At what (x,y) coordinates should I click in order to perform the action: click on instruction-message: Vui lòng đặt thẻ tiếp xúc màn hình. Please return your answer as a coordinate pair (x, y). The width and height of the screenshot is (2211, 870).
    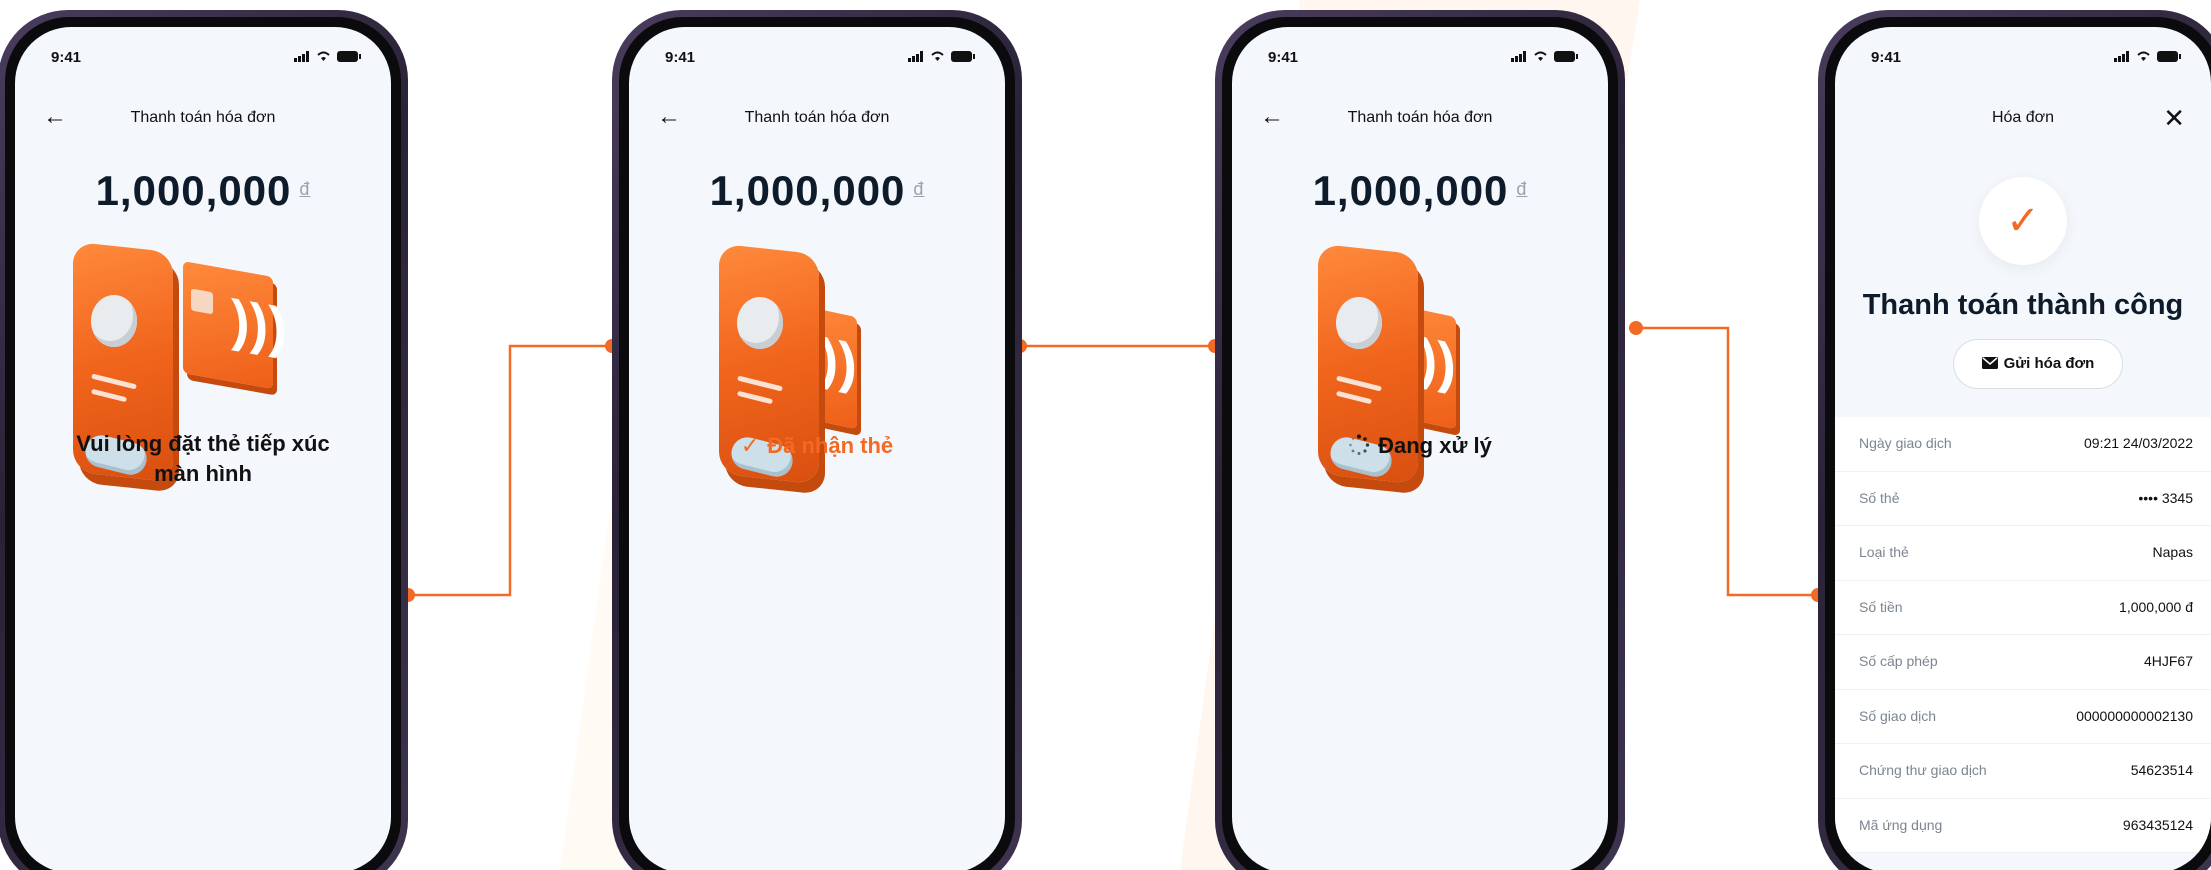
    Looking at the image, I should click on (203, 459).